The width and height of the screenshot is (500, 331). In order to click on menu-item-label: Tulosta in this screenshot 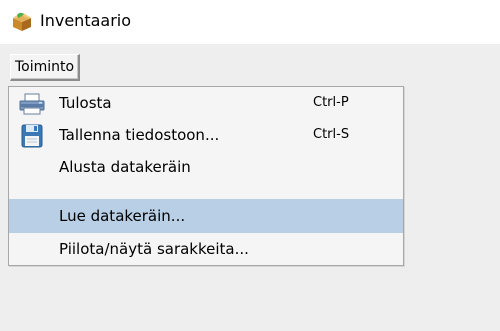, I will do `click(85, 103)`.